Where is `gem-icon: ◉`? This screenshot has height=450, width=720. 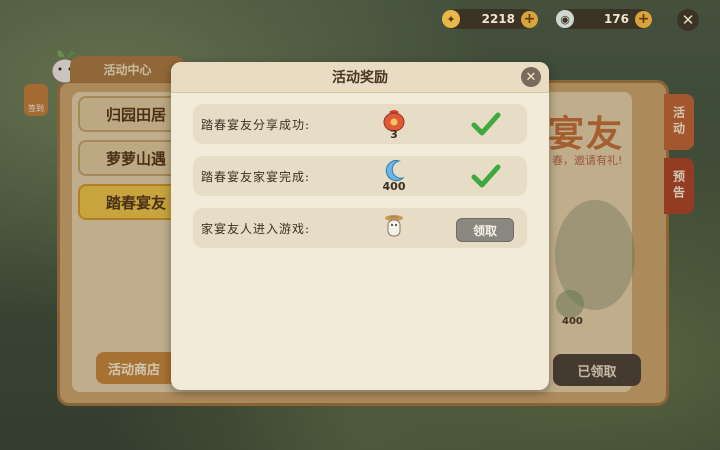 gem-icon: ◉ is located at coordinates (565, 19).